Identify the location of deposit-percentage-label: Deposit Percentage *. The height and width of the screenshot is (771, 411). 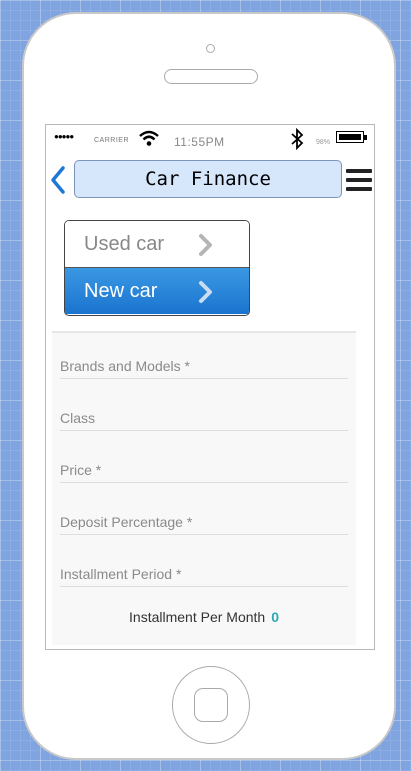
(126, 522).